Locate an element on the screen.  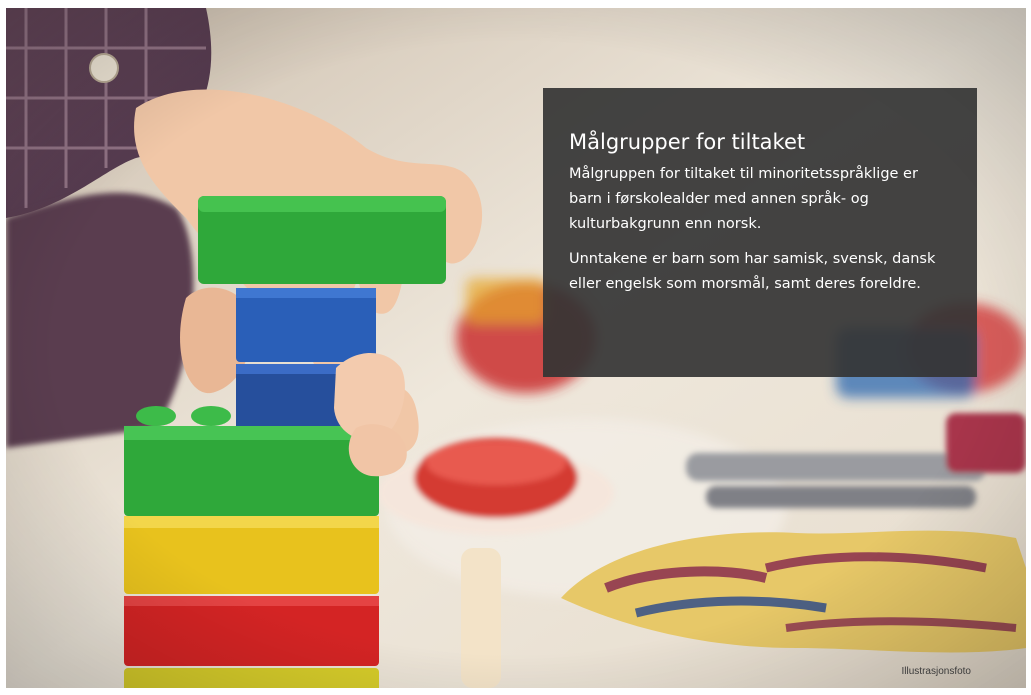
panel-title: Målgrupper for tiltaket is located at coordinates (687, 142).